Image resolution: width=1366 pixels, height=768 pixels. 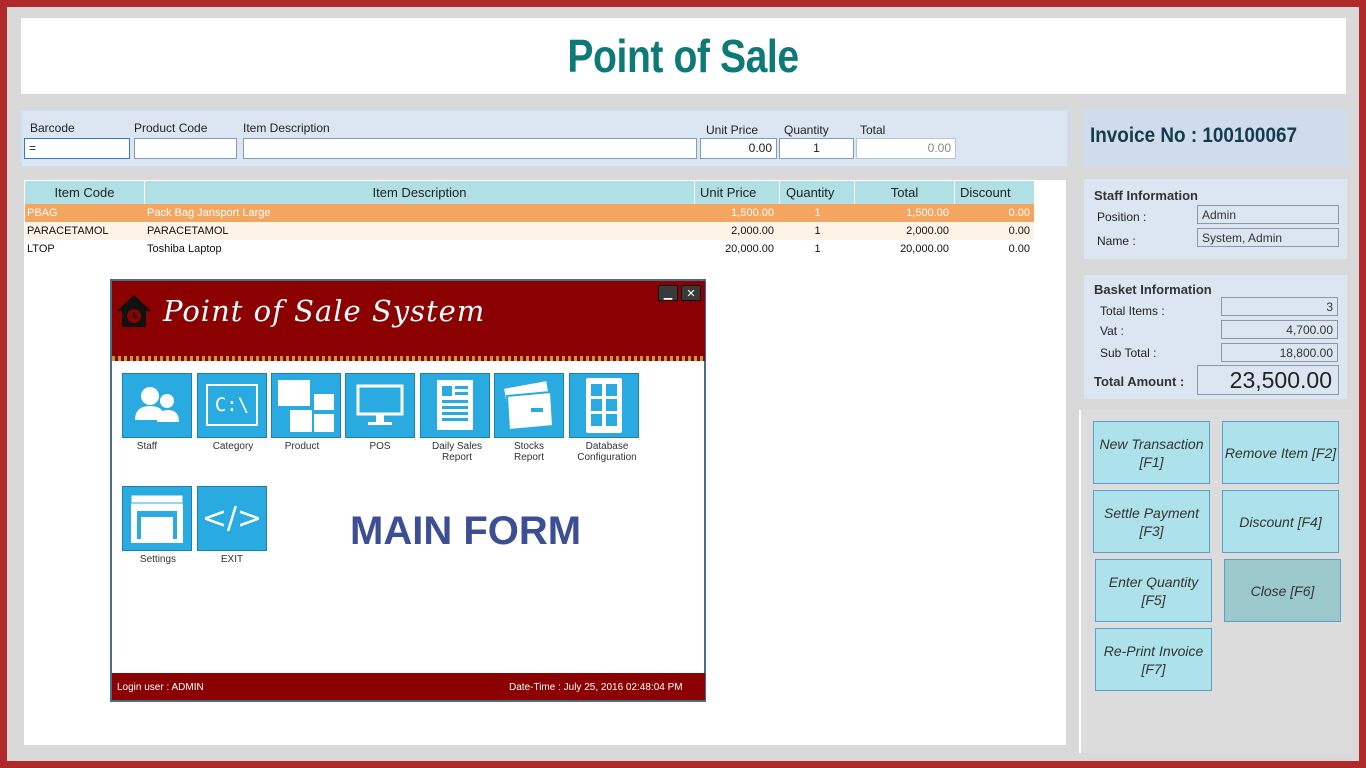 What do you see at coordinates (233, 446) in the screenshot?
I see `tile-label: Category` at bounding box center [233, 446].